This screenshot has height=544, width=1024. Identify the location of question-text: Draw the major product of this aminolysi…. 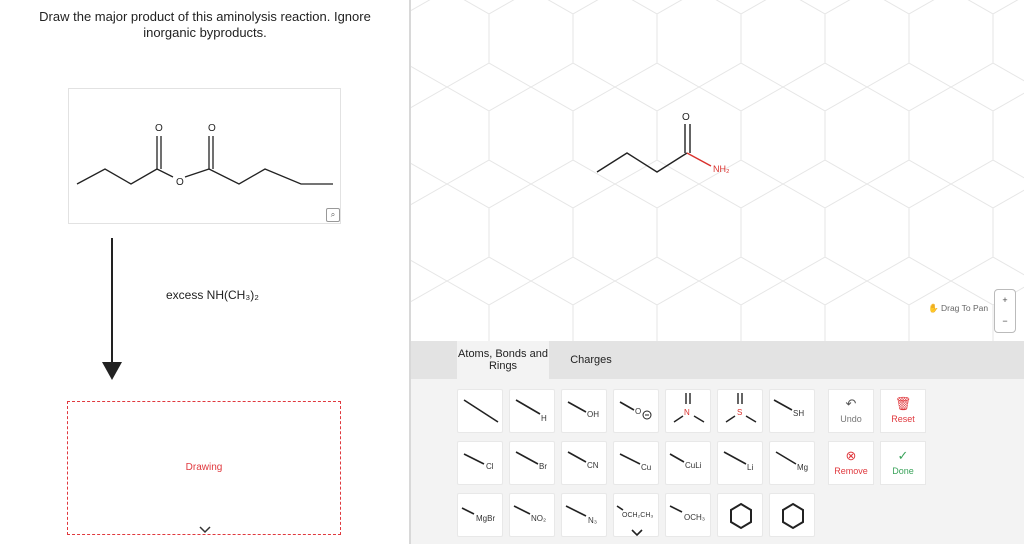
(205, 24).